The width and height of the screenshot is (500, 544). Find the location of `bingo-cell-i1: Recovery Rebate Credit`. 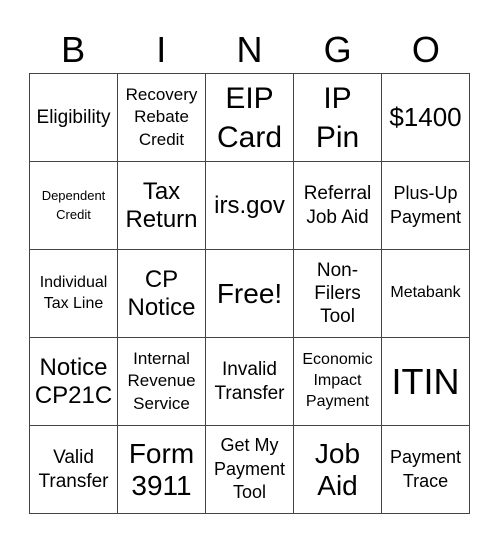

bingo-cell-i1: Recovery Rebate Credit is located at coordinates (162, 118).